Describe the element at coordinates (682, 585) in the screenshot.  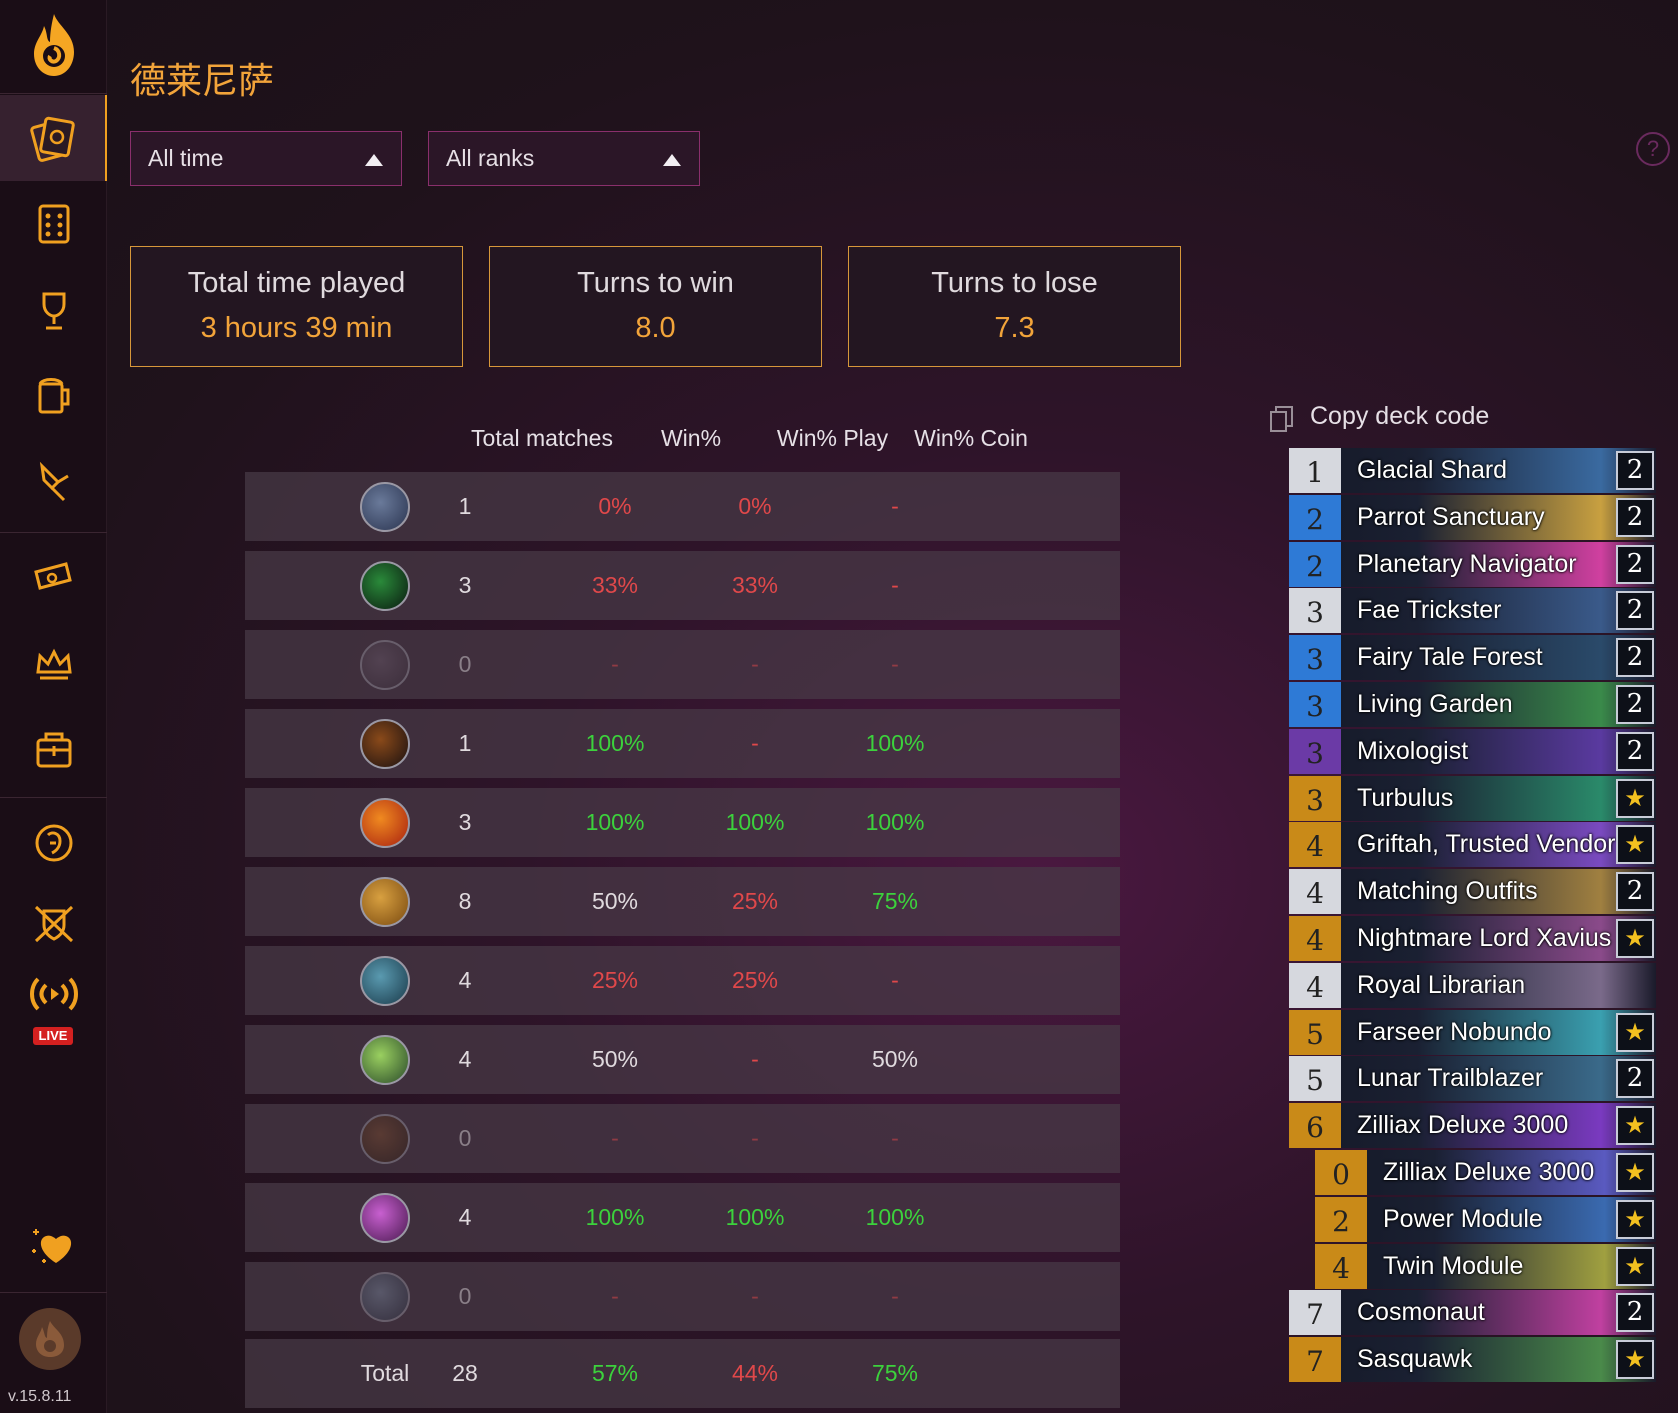
I see `table-row: 3 33% 33% -` at that location.